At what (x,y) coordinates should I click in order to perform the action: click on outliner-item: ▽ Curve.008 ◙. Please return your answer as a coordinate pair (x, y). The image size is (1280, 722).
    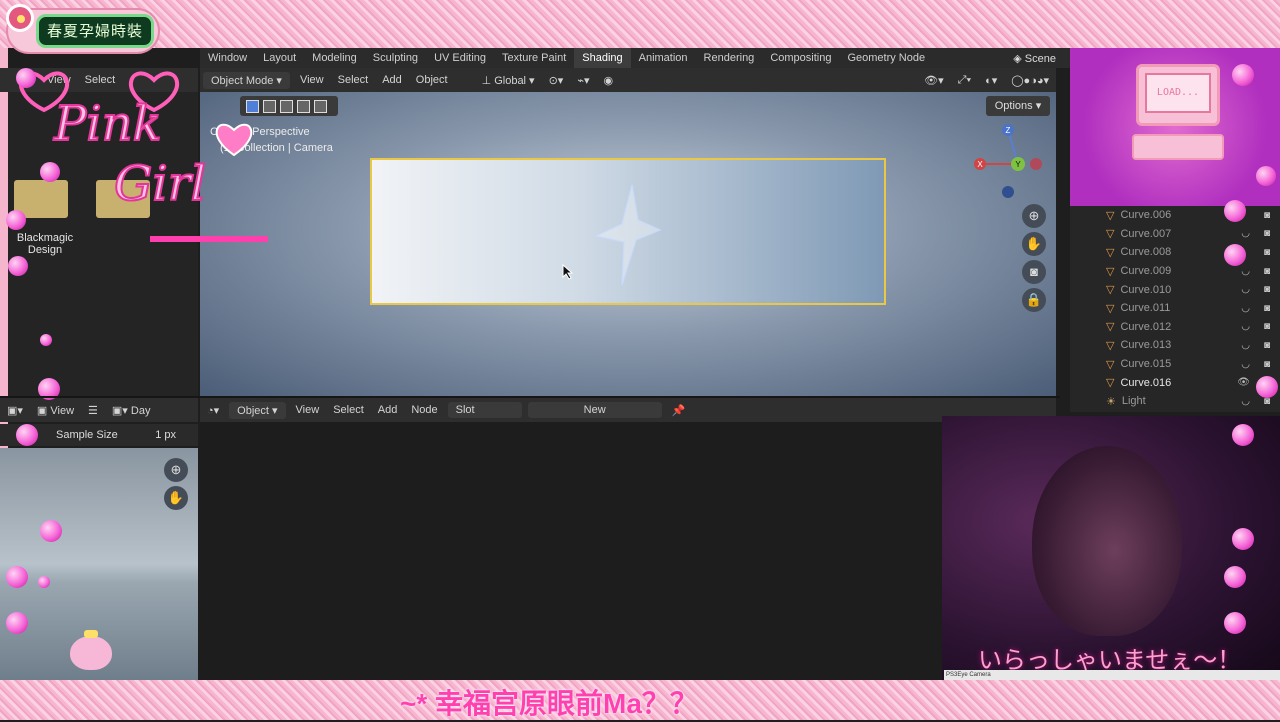
    Looking at the image, I should click on (1175, 252).